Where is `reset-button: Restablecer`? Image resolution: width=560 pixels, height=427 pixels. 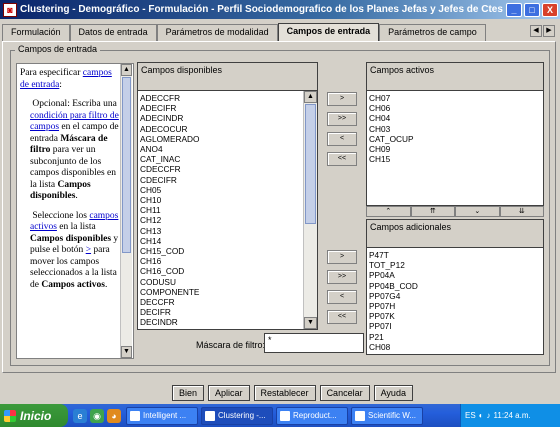 reset-button: Restablecer is located at coordinates (284, 393).